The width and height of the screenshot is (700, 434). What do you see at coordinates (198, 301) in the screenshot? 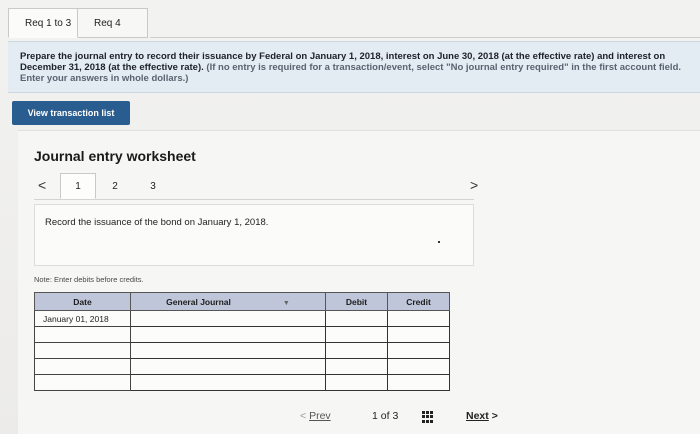
I see `header-general-journal-label: General Journal` at bounding box center [198, 301].